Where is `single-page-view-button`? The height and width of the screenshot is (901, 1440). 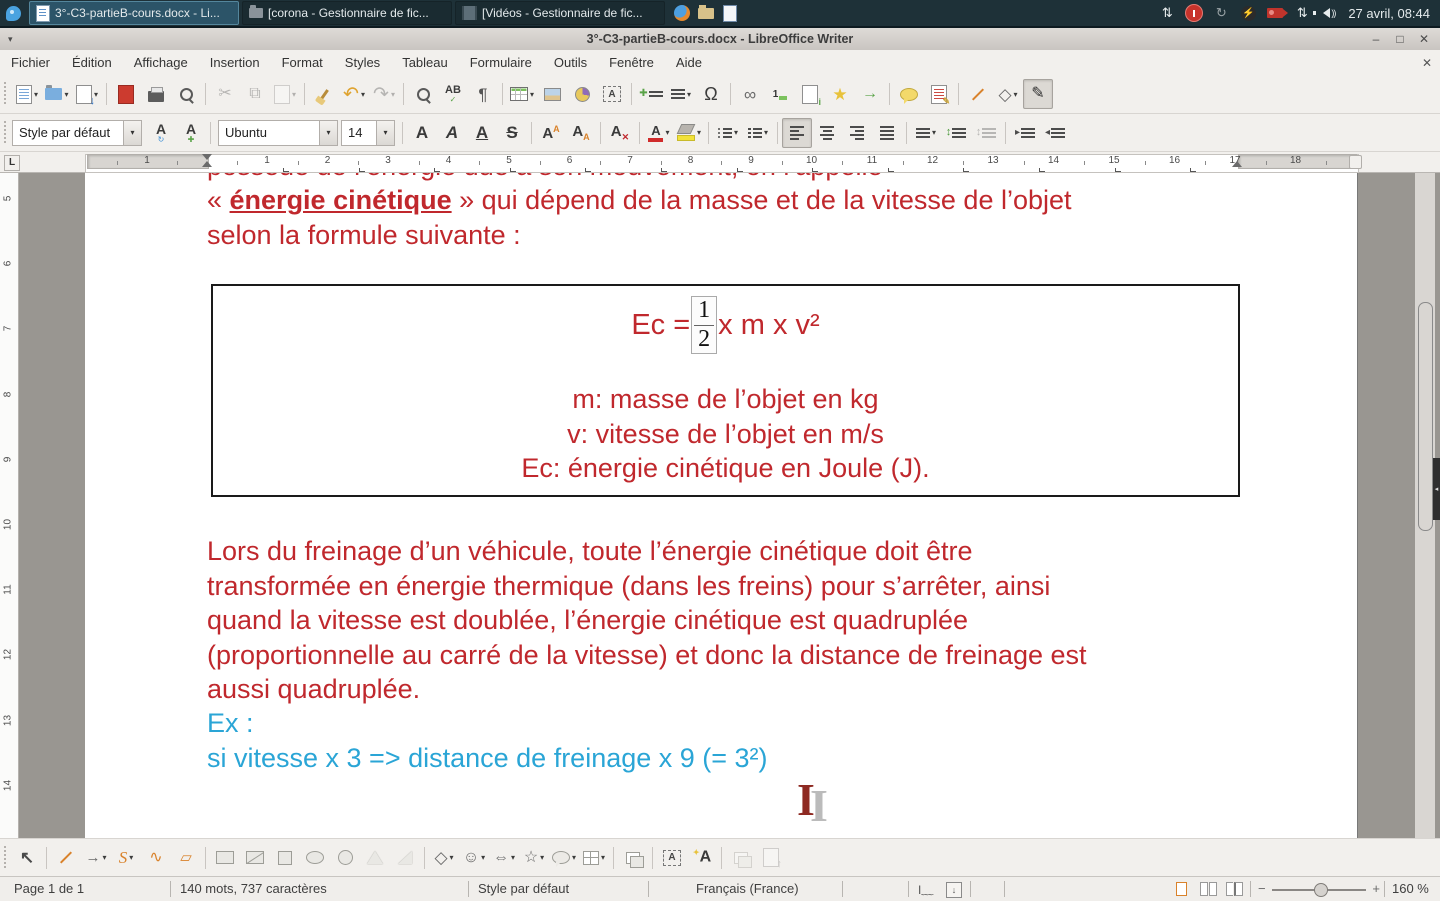
single-page-view-button is located at coordinates (1181, 890).